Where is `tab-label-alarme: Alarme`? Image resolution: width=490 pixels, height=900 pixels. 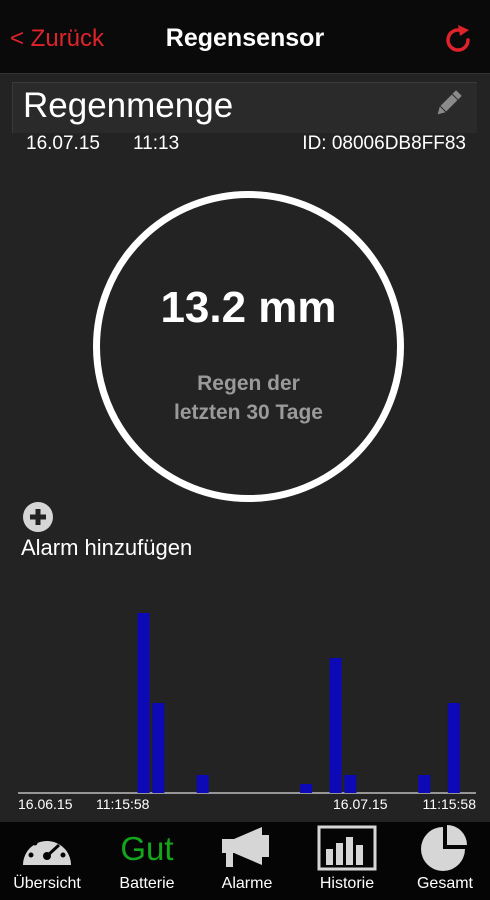 tab-label-alarme: Alarme is located at coordinates (247, 883).